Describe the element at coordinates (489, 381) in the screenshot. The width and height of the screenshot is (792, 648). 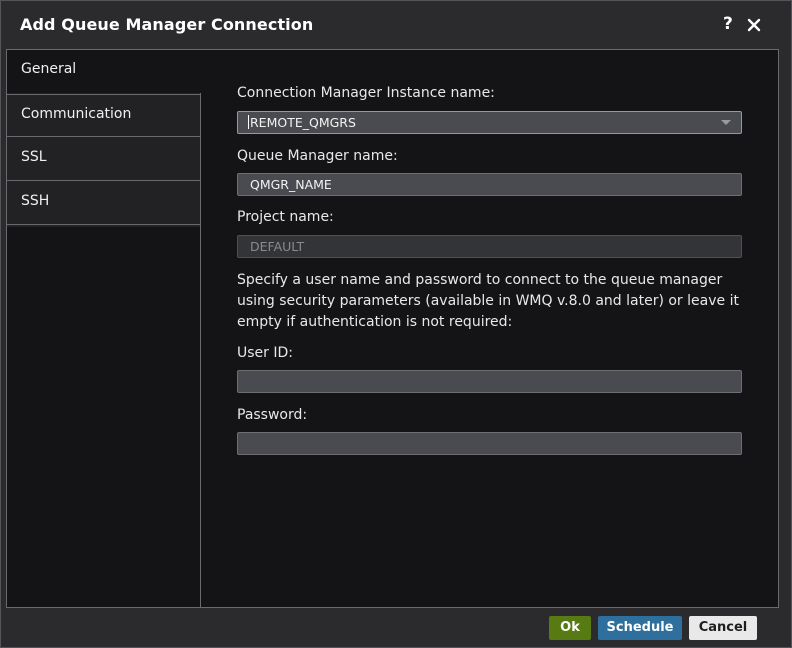
I see `user-id-input` at that location.